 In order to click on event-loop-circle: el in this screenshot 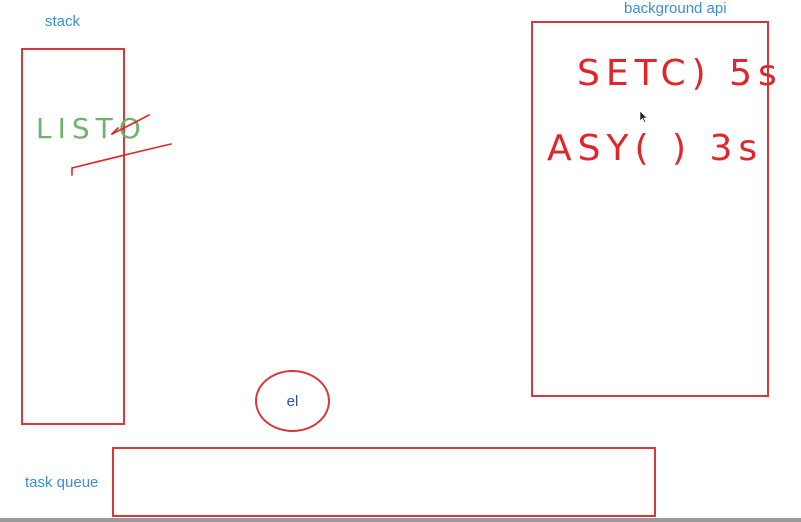, I will do `click(292, 401)`.